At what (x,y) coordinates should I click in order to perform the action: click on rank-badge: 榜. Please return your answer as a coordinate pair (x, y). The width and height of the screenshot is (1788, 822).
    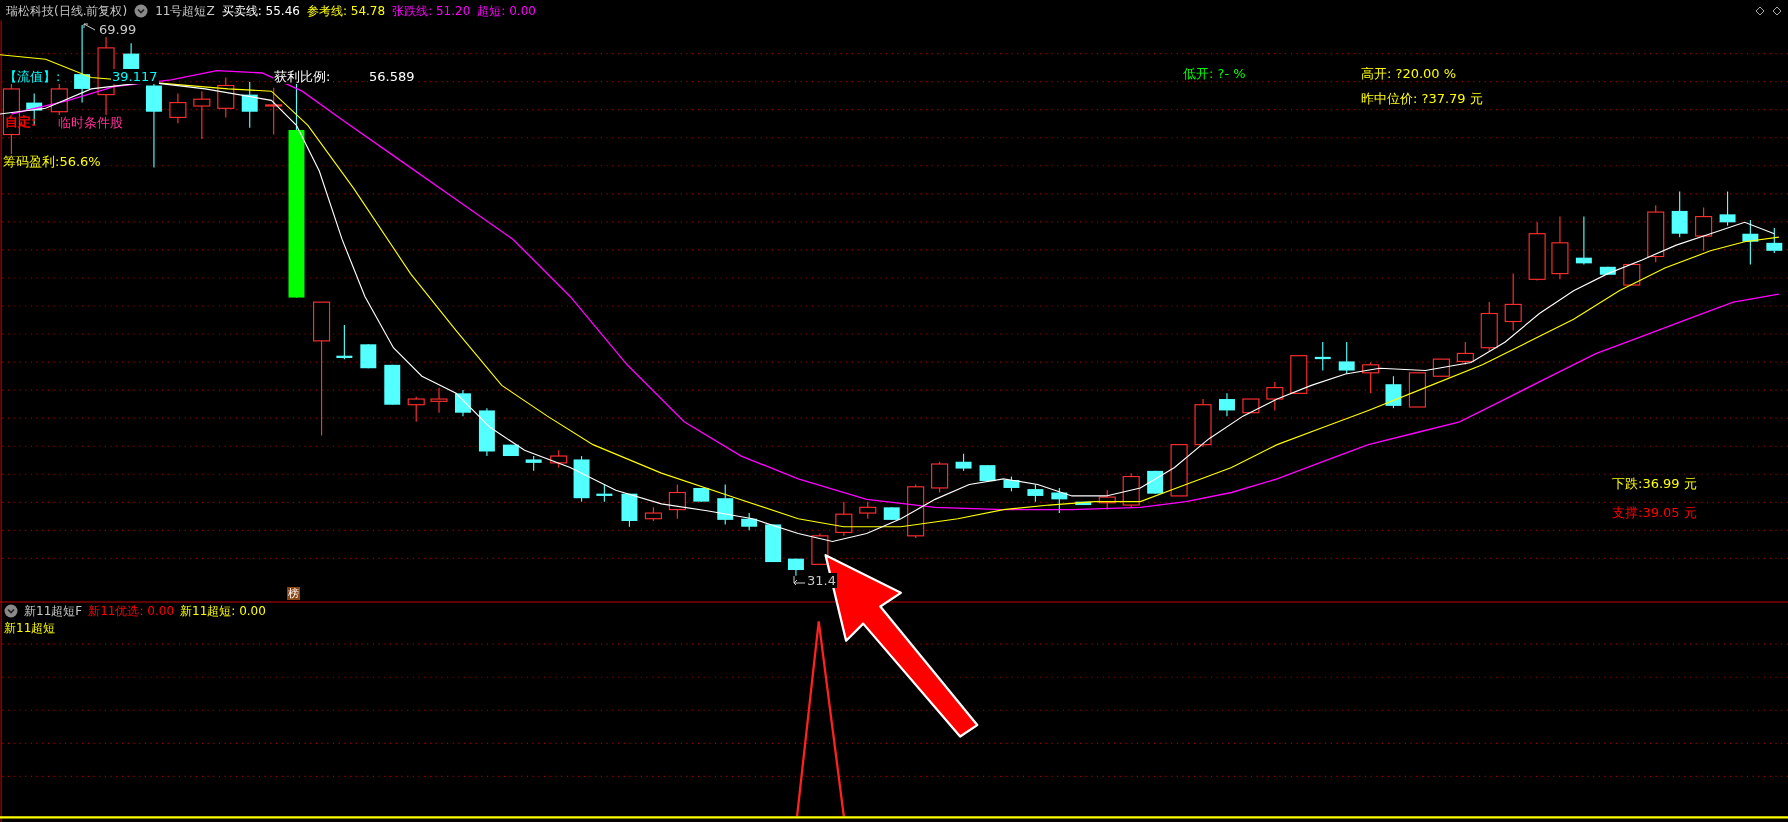
    Looking at the image, I should click on (293, 593).